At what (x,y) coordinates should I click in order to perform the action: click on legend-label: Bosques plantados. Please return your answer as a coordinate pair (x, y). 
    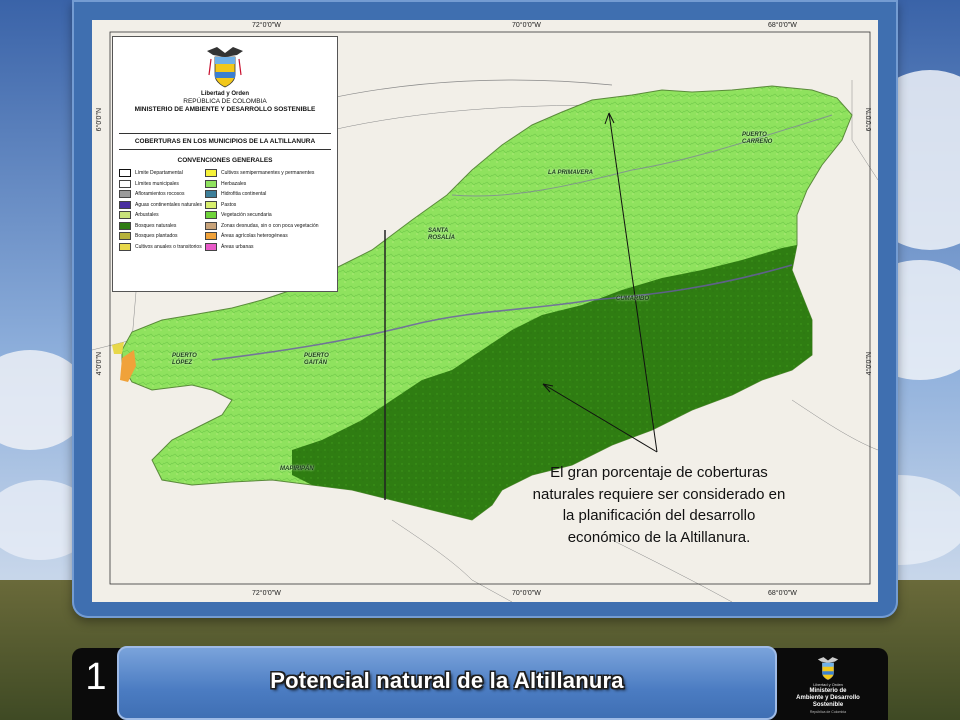
    Looking at the image, I should click on (156, 236).